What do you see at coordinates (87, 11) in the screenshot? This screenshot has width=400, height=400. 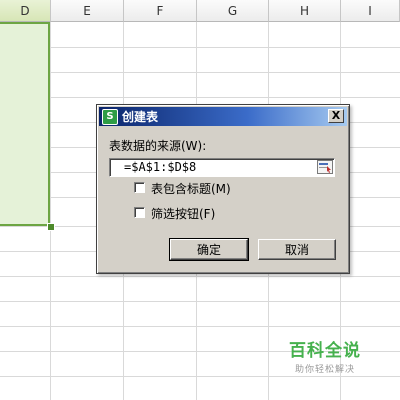 I see `column-header-e: E` at bounding box center [87, 11].